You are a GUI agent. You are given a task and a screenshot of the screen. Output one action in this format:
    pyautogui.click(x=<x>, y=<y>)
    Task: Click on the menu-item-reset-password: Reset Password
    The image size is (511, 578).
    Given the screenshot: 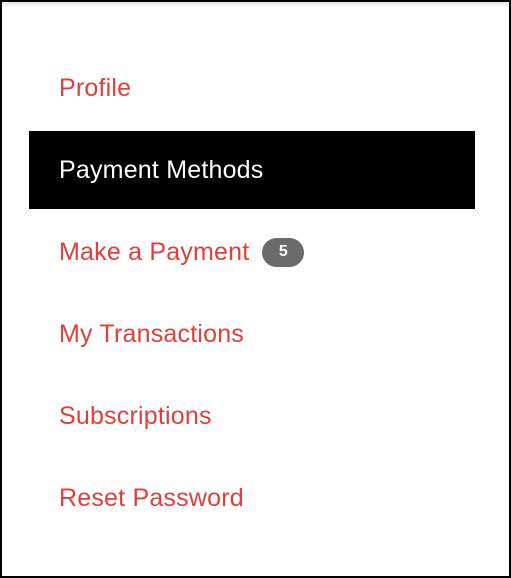 What is the action you would take?
    pyautogui.click(x=252, y=498)
    